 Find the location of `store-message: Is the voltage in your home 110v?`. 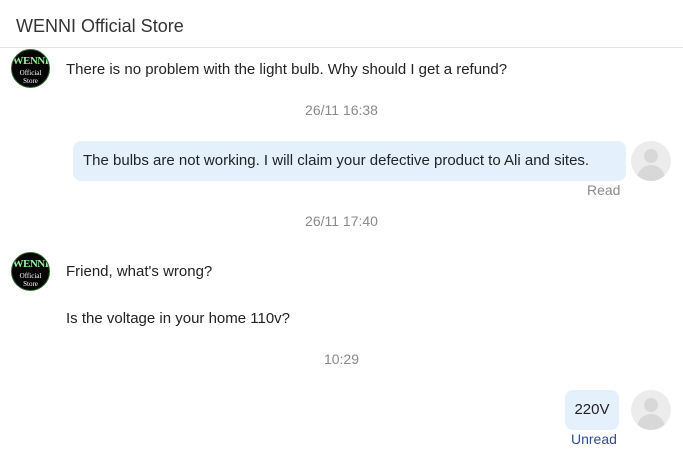

store-message: Is the voltage in your home 110v? is located at coordinates (178, 318).